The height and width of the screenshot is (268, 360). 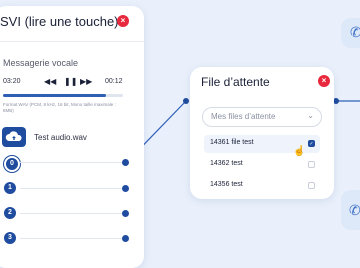 I want to click on audio-progress-bar, so click(x=63, y=95).